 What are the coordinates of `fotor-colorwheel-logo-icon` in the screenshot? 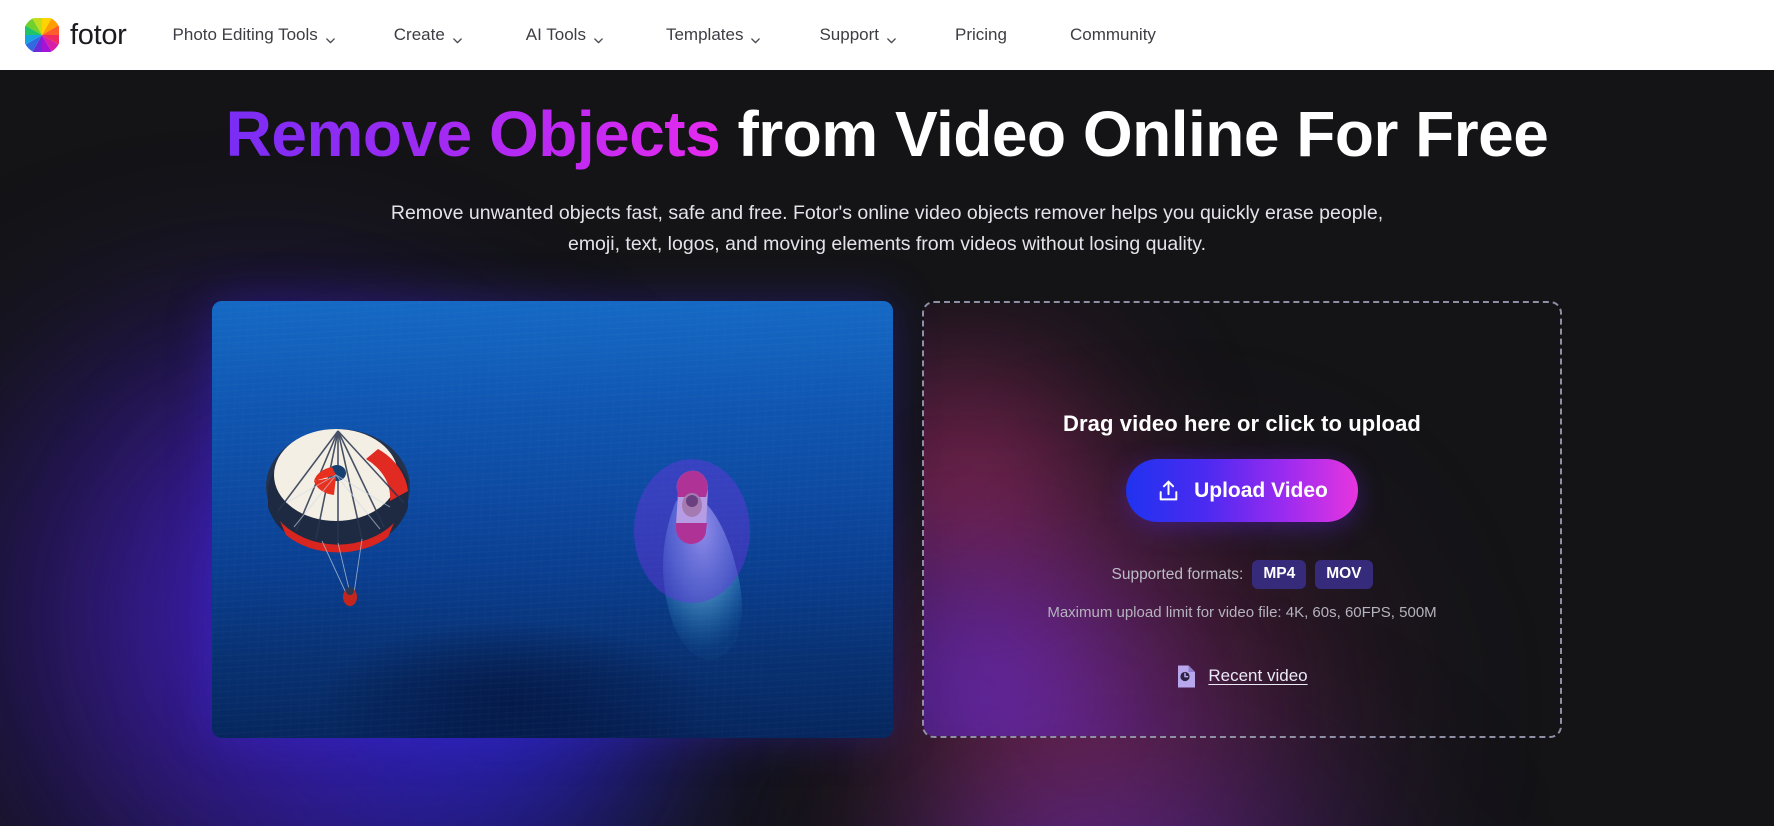 It's located at (42, 35).